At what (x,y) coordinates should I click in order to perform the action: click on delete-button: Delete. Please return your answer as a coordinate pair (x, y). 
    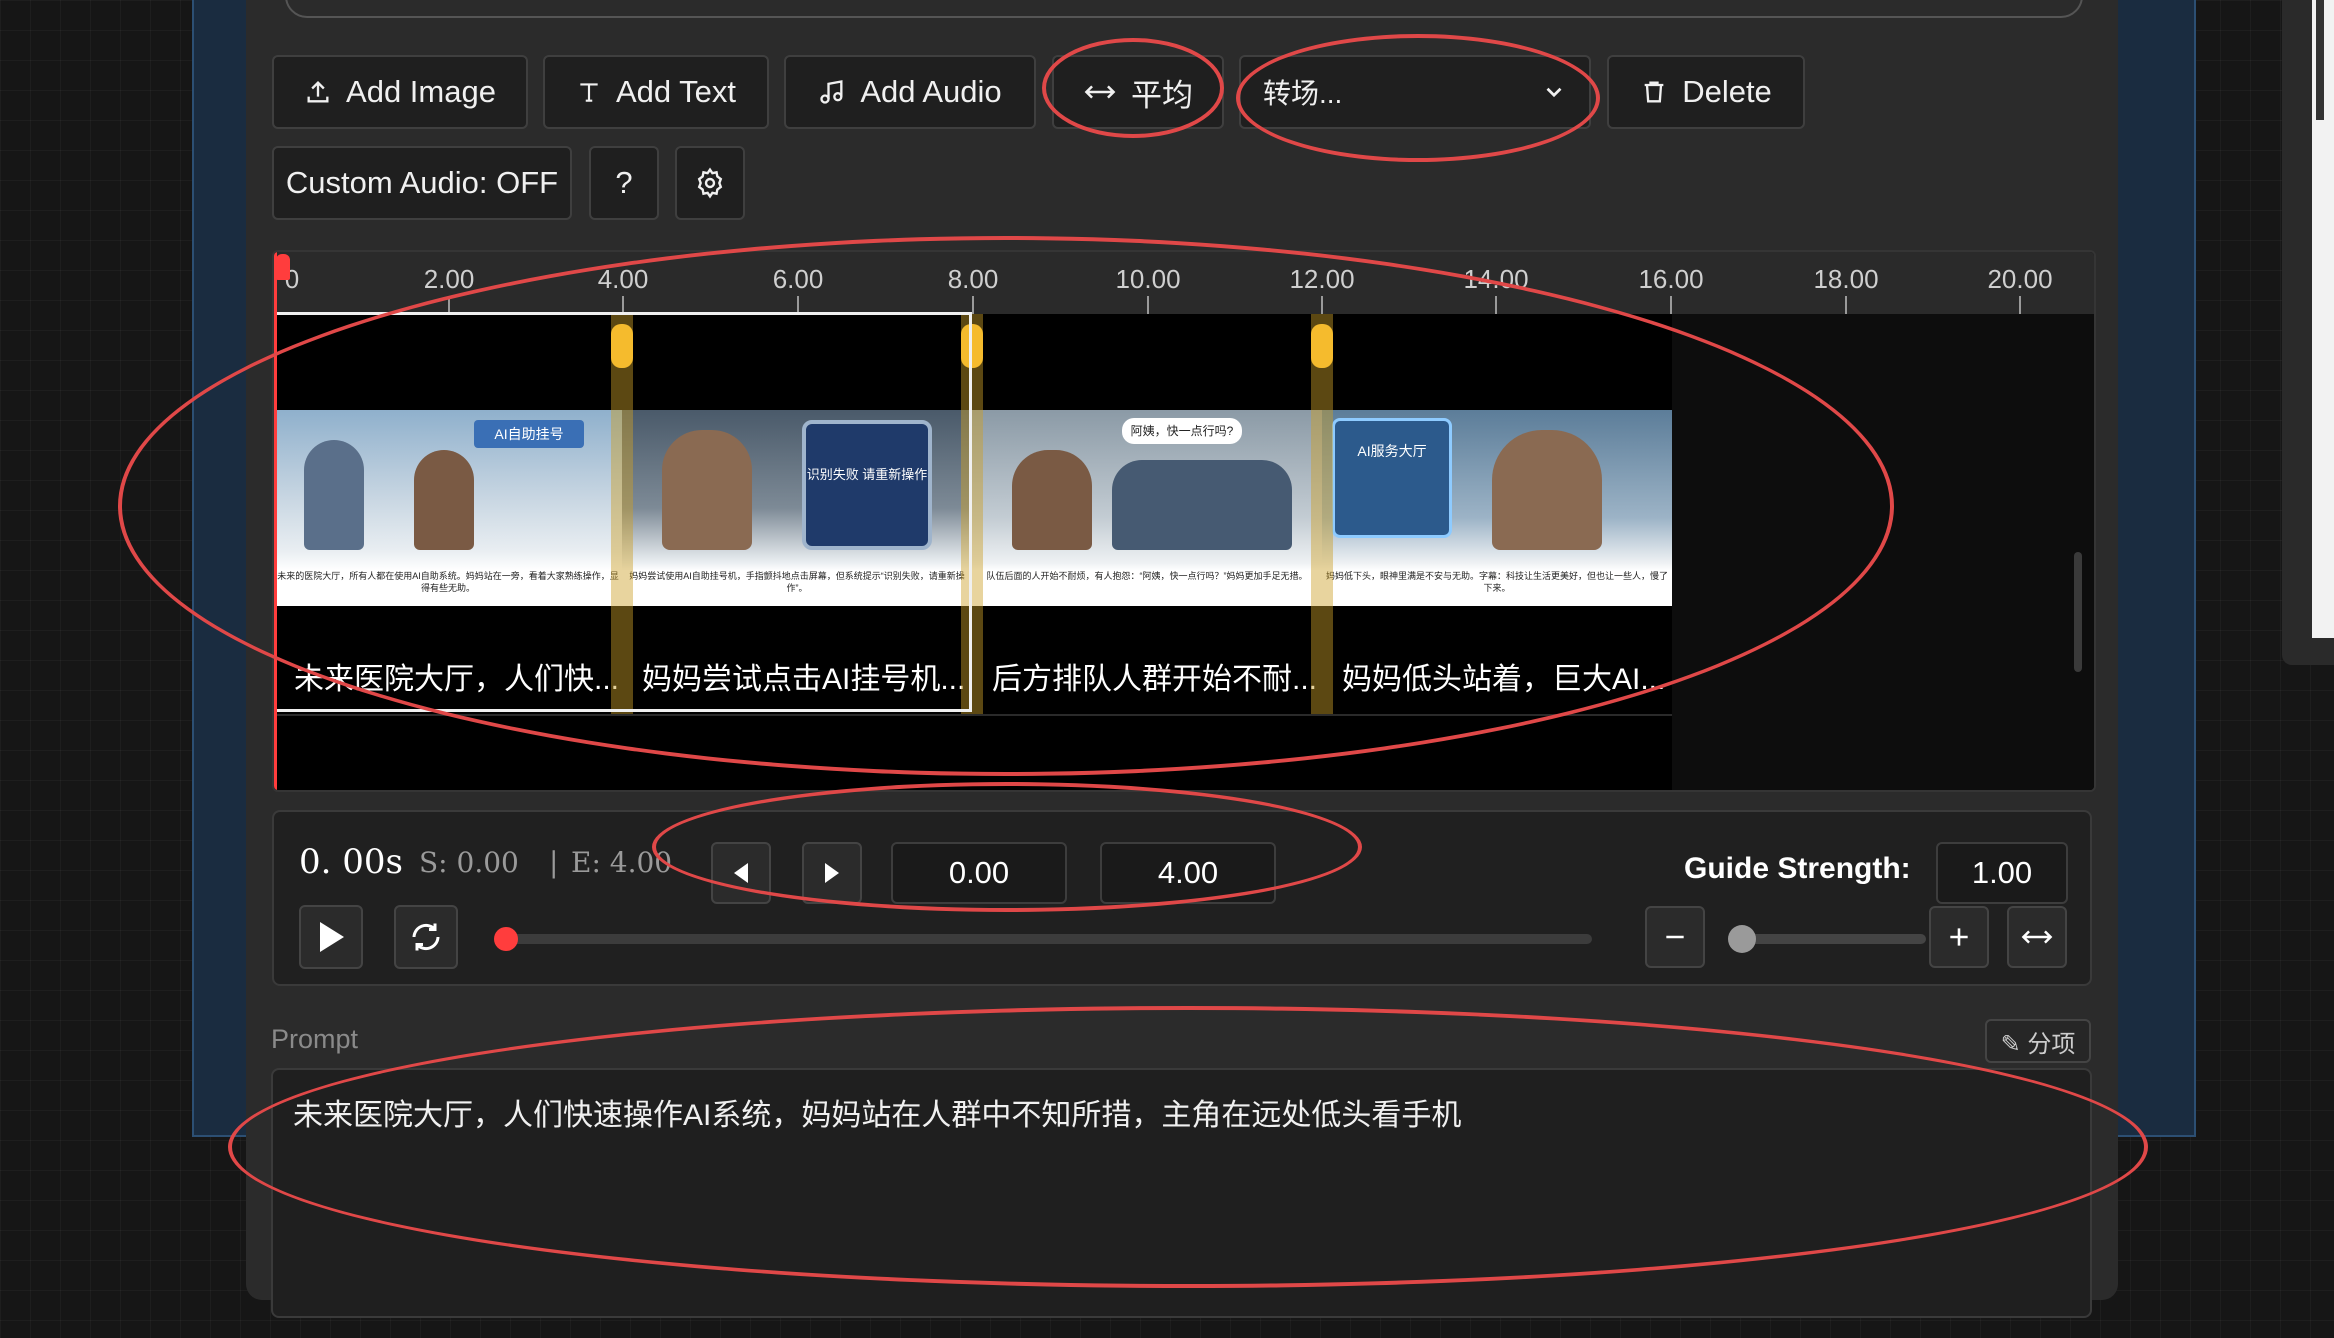
    Looking at the image, I should click on (1706, 92).